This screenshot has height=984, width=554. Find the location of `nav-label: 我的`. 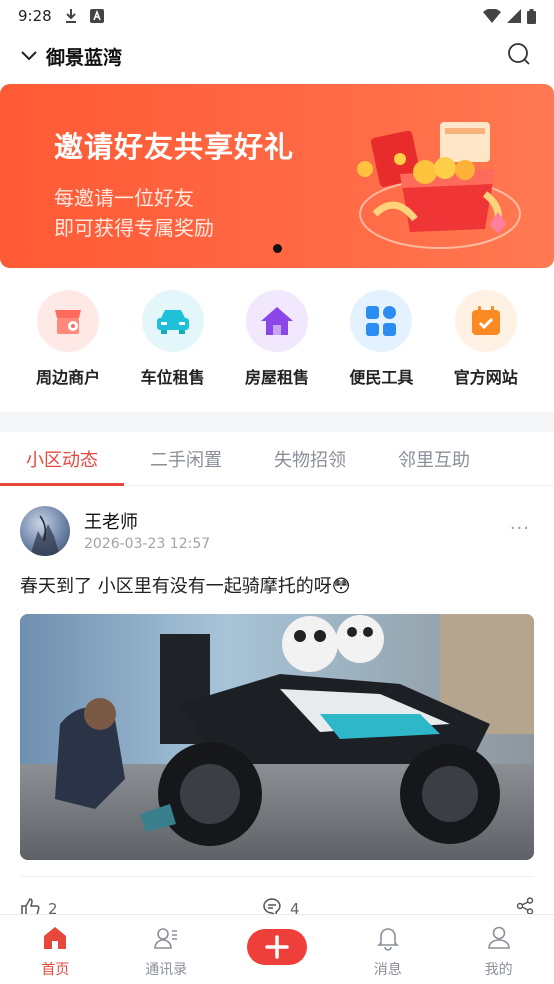

nav-label: 我的 is located at coordinates (498, 970).